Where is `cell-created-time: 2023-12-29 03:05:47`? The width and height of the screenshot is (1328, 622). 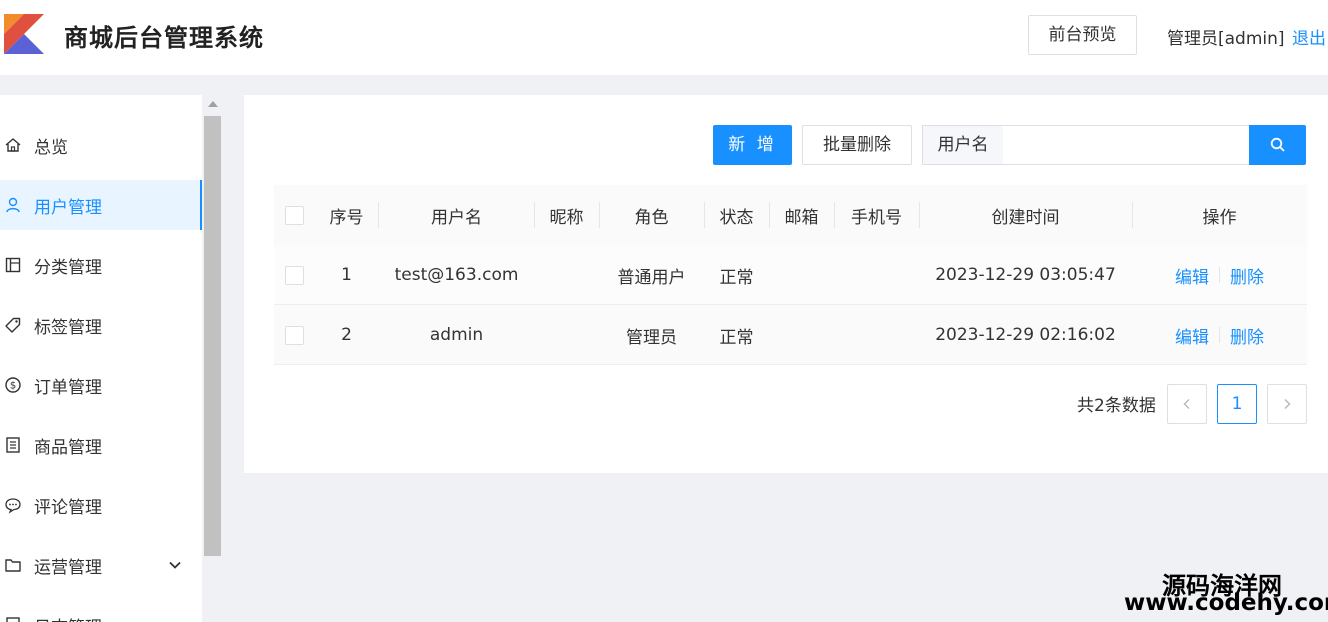 cell-created-time: 2023-12-29 03:05:47 is located at coordinates (1025, 275).